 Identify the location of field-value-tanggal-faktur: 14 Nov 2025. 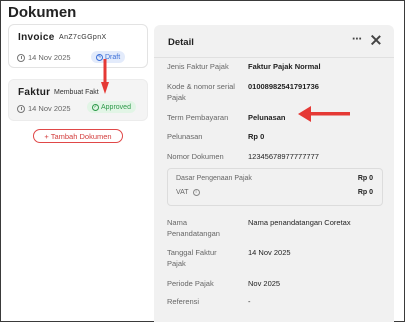
(269, 252).